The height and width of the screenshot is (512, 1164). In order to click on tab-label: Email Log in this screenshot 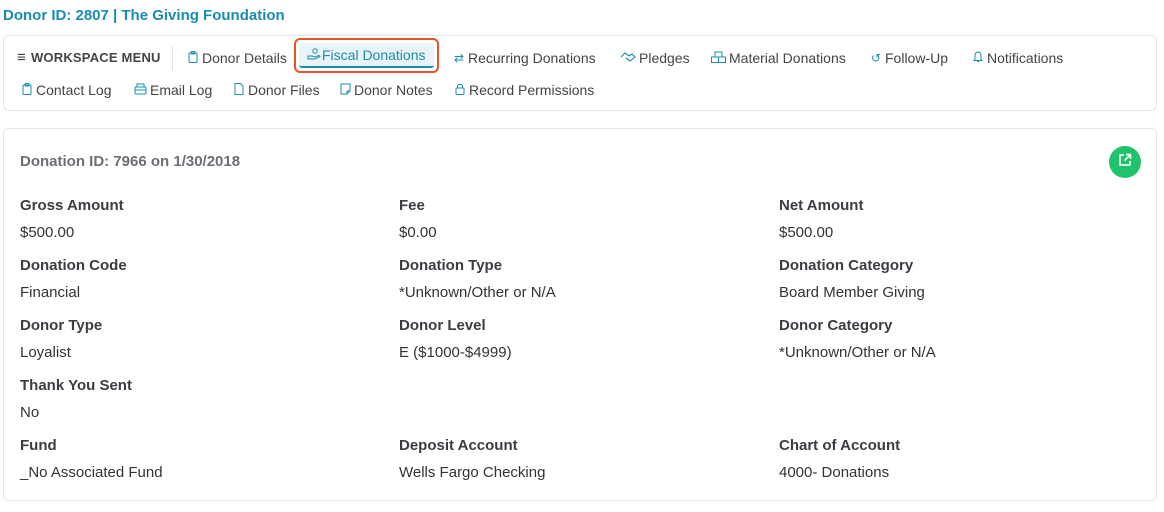, I will do `click(181, 90)`.